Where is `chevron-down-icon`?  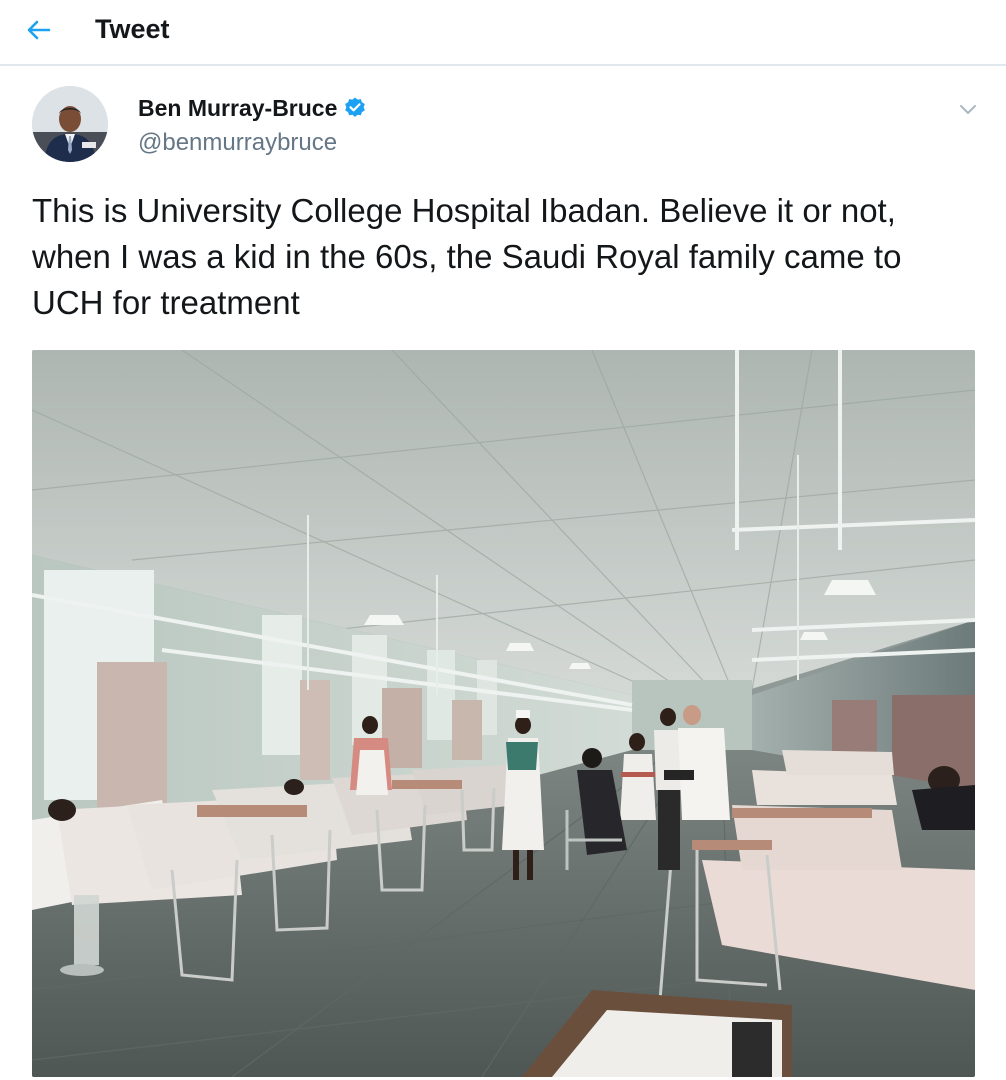 chevron-down-icon is located at coordinates (968, 109).